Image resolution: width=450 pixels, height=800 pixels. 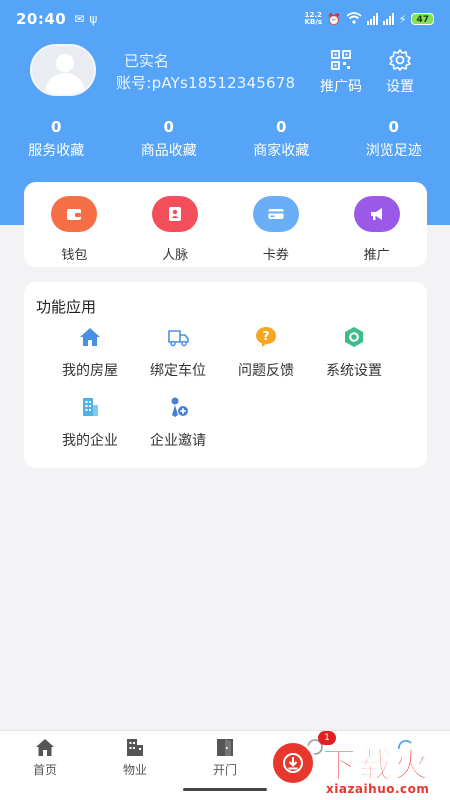 I want to click on status-bar: 20:40 ✉ ψ 12.2 KB/s ⏰ ⚡ 47, so click(x=225, y=19).